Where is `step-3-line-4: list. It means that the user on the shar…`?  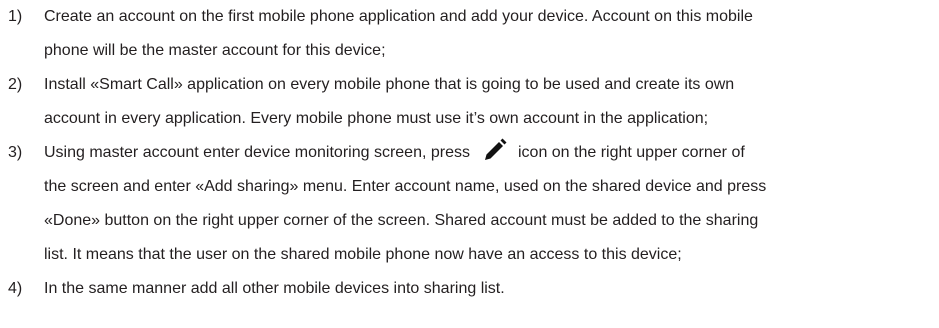
step-3-line-4: list. It means that the user on the shar… is located at coordinates (363, 254).